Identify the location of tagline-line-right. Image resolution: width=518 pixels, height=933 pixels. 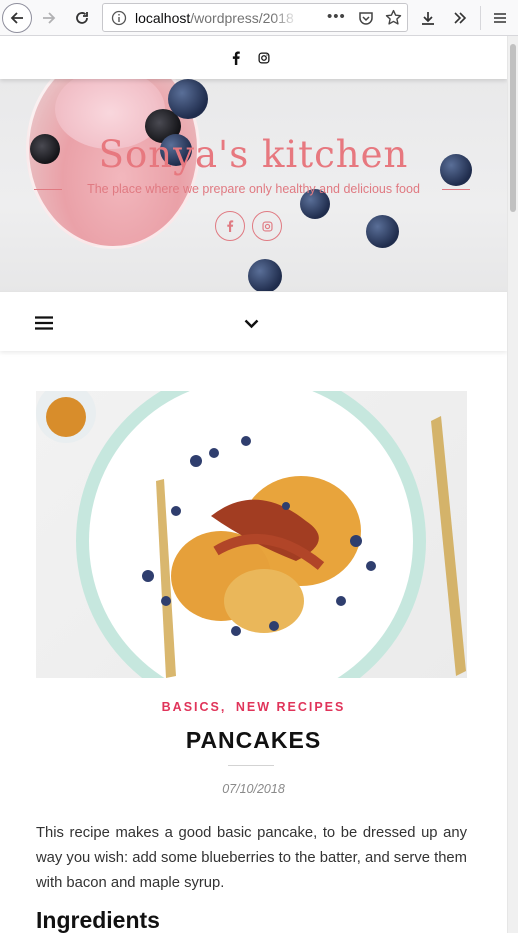
(456, 189).